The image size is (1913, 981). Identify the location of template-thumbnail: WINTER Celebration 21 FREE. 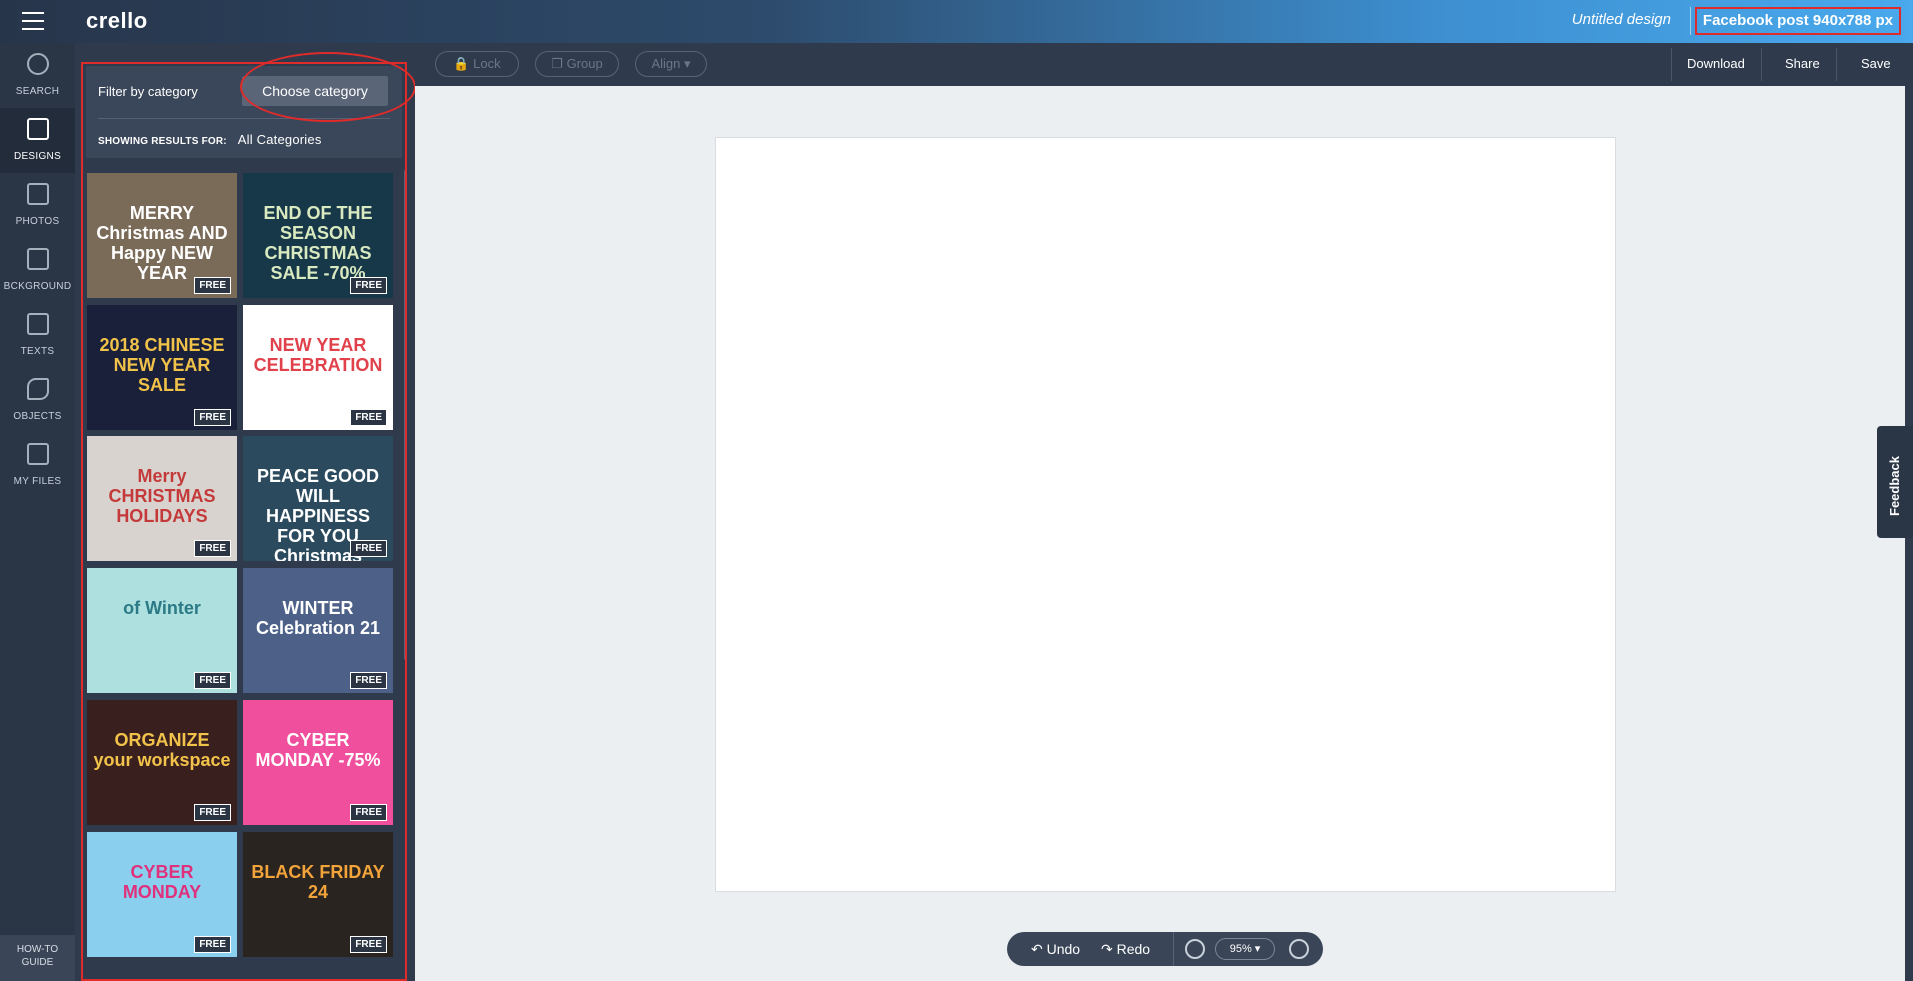
(318, 630).